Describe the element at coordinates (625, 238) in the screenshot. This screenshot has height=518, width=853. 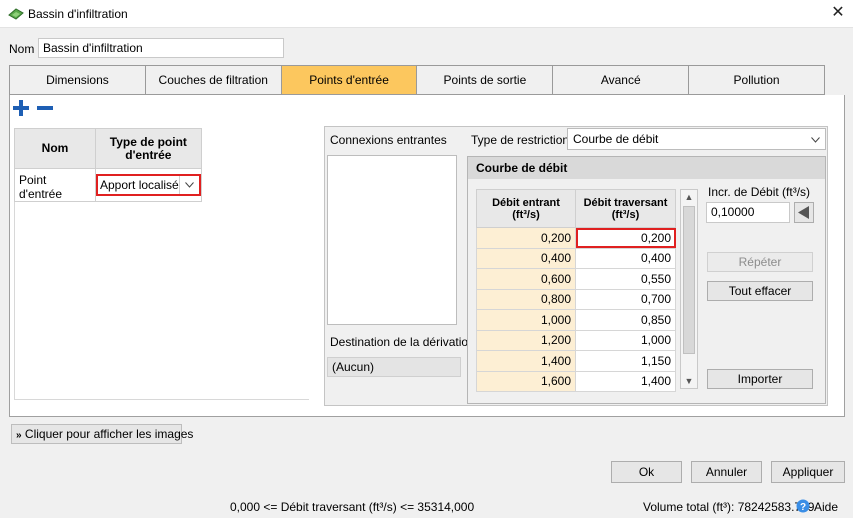
I see `throughflow-cell: 0,200` at that location.